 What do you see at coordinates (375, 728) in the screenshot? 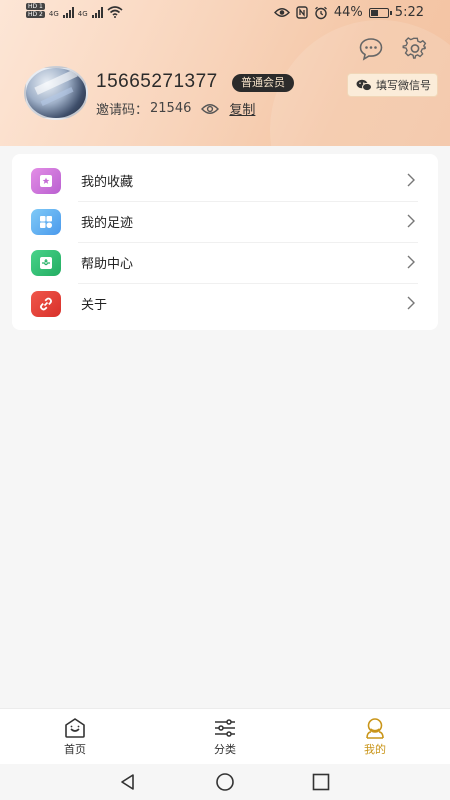
I see `profile-icon` at bounding box center [375, 728].